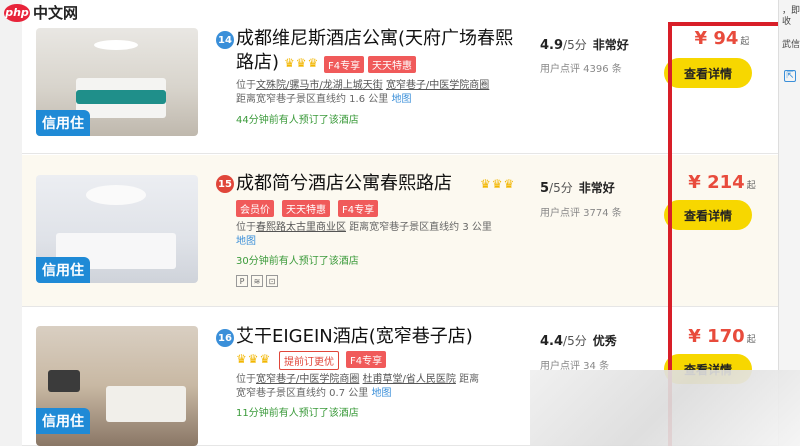 The width and height of the screenshot is (800, 446). I want to click on location-area-link-2: 宽窄巷子/中医学院商圈, so click(437, 85).